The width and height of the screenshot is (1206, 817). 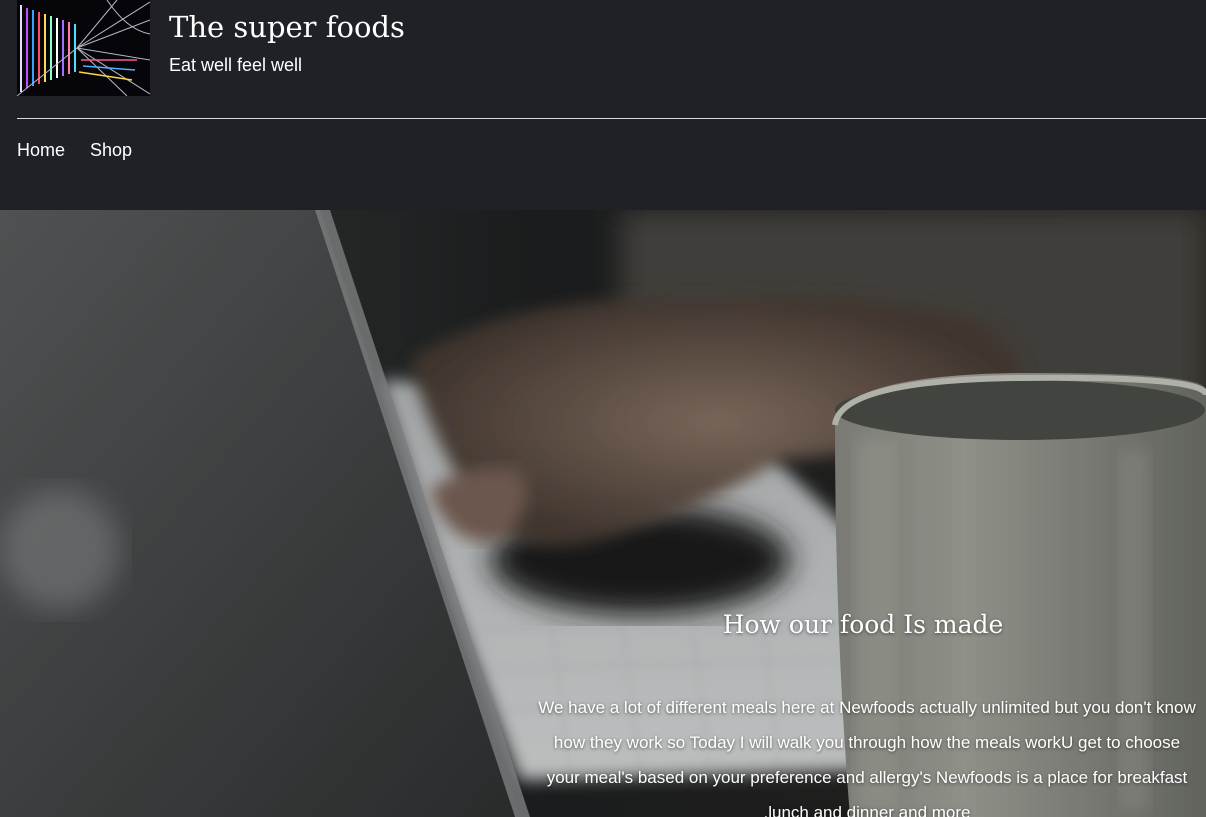 What do you see at coordinates (236, 65) in the screenshot?
I see `site-tagline: Eat well feel well` at bounding box center [236, 65].